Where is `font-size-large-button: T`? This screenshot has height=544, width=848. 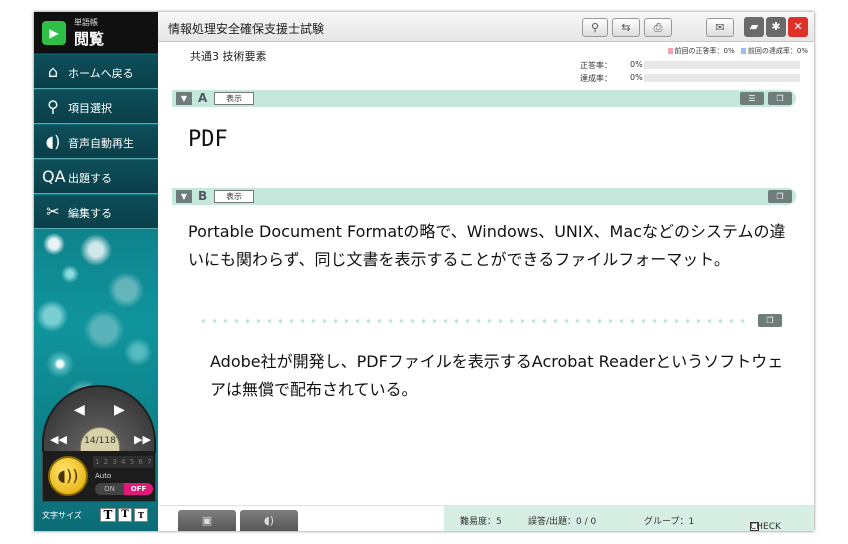 font-size-large-button: T is located at coordinates (108, 515).